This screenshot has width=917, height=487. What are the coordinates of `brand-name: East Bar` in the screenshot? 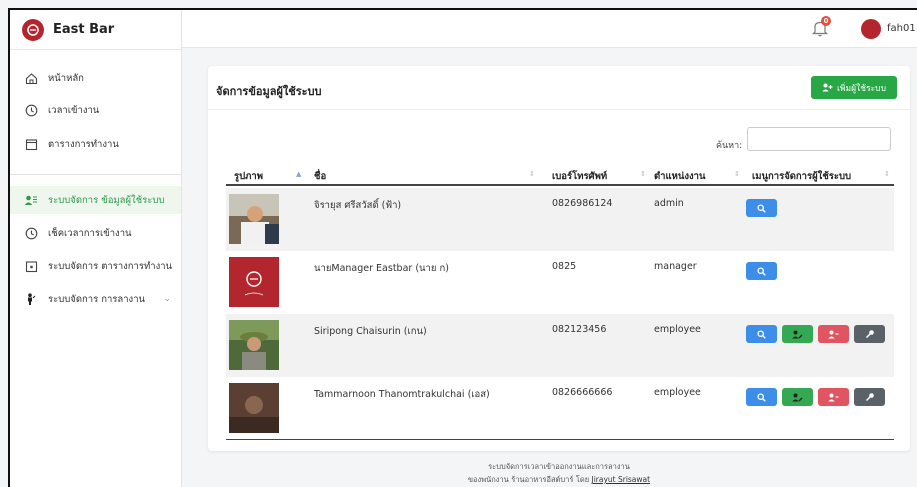 It's located at (84, 29).